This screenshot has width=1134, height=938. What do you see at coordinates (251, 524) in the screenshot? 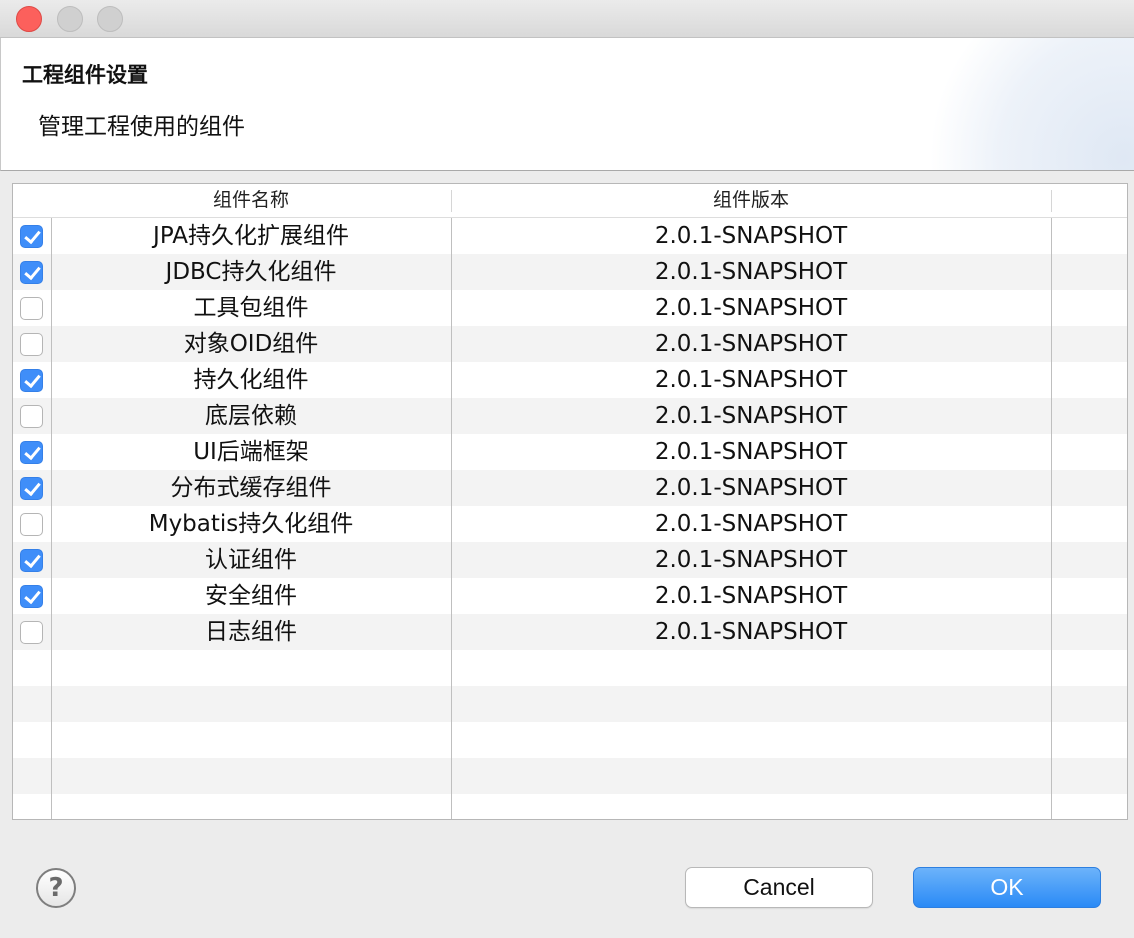
I see `component-name: Mybatis持久化组件` at bounding box center [251, 524].